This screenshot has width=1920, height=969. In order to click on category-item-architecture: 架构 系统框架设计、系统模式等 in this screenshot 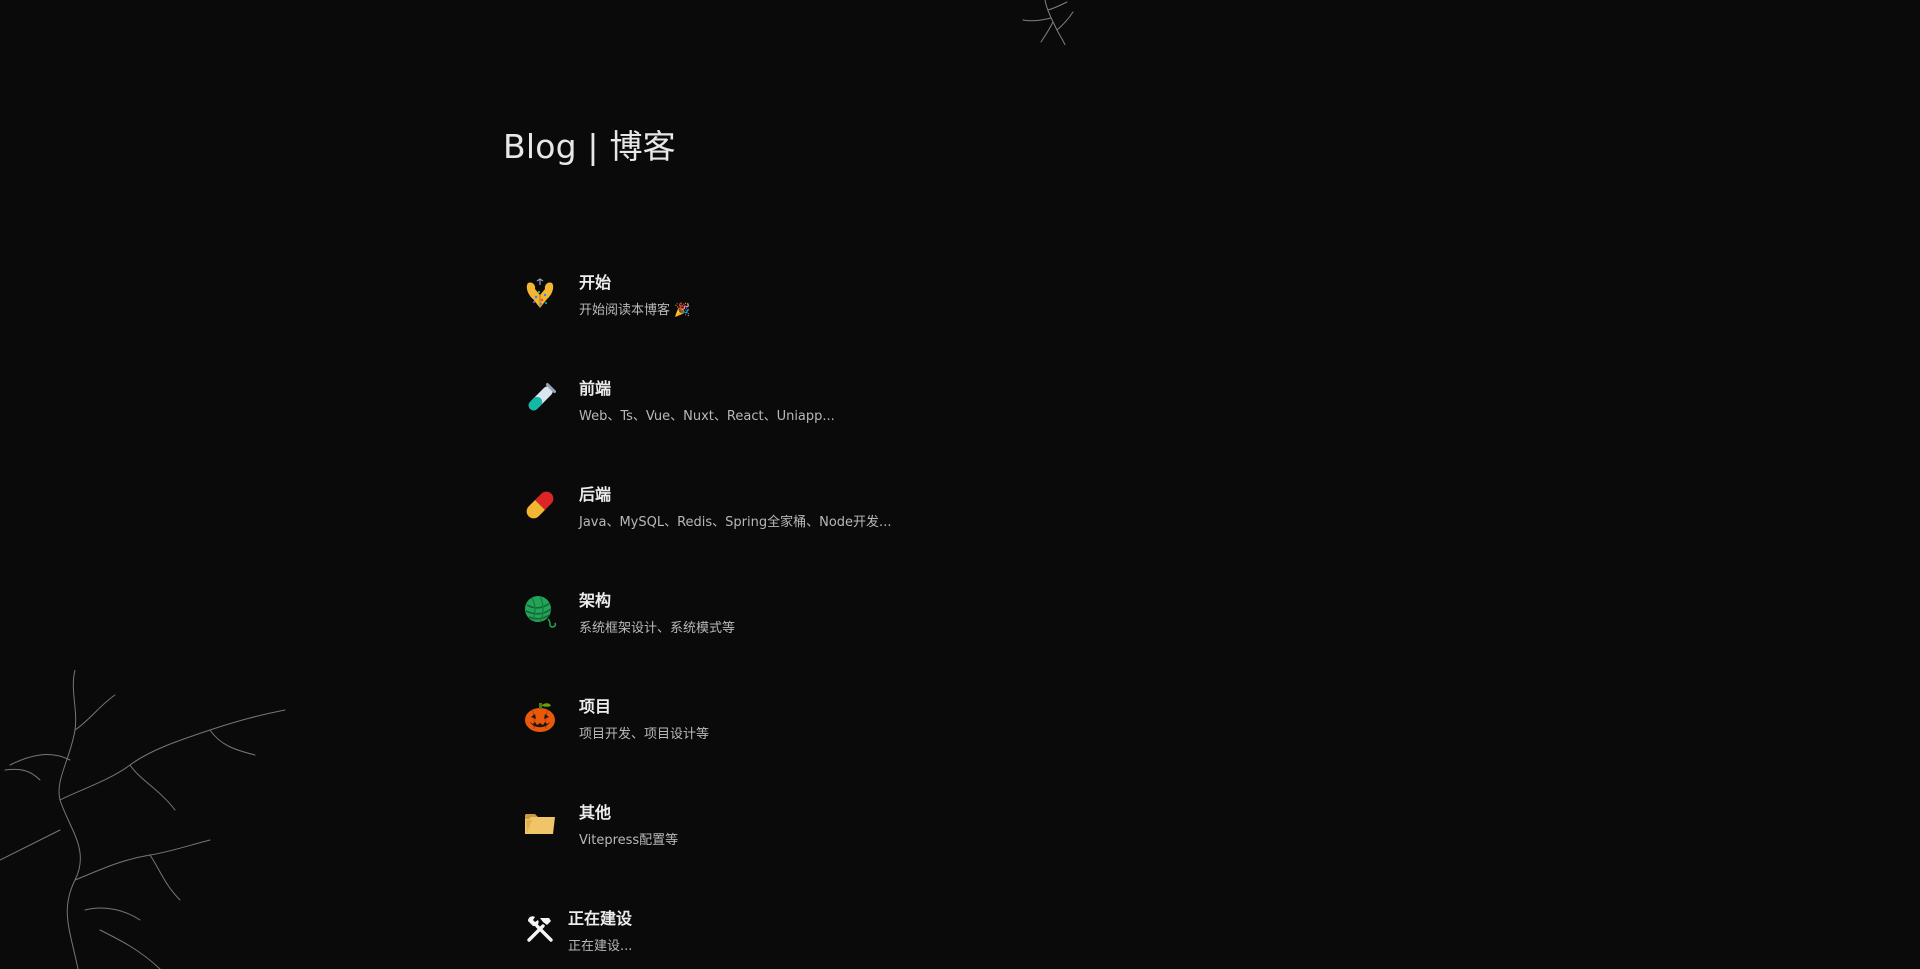, I will do `click(770, 614)`.